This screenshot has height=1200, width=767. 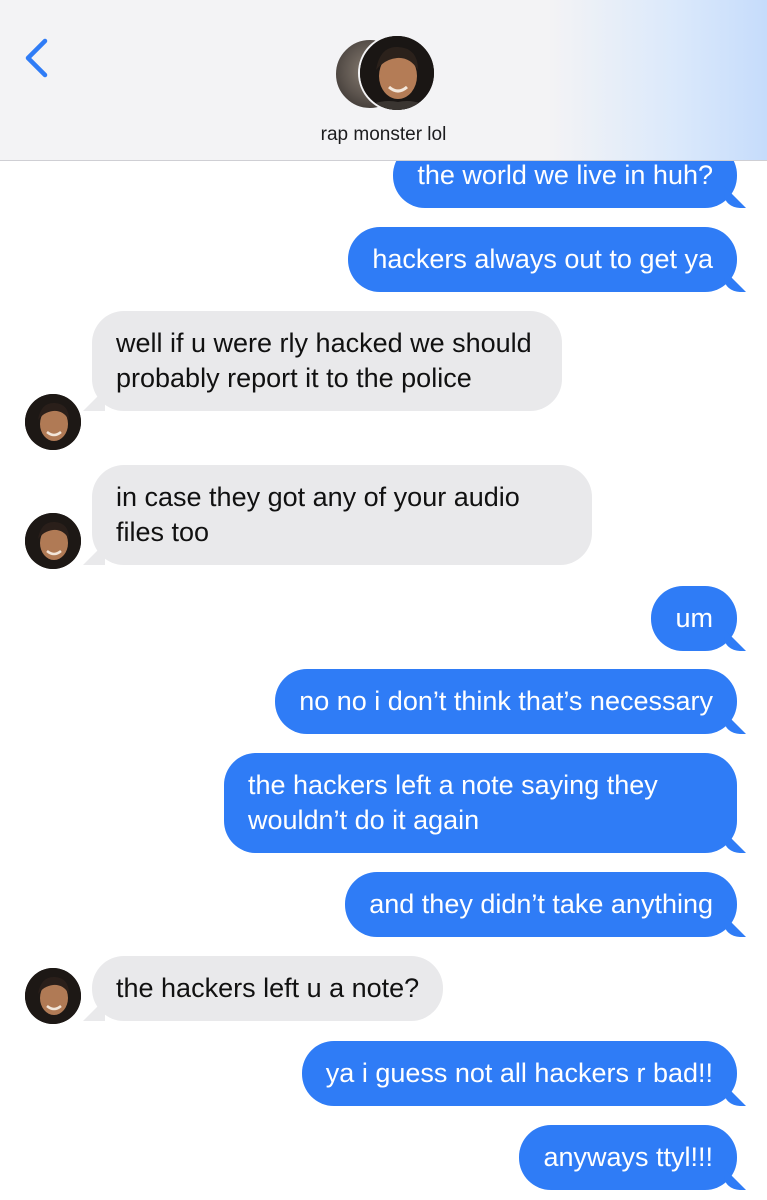 I want to click on message-bubble-outgoing: um, so click(x=694, y=618).